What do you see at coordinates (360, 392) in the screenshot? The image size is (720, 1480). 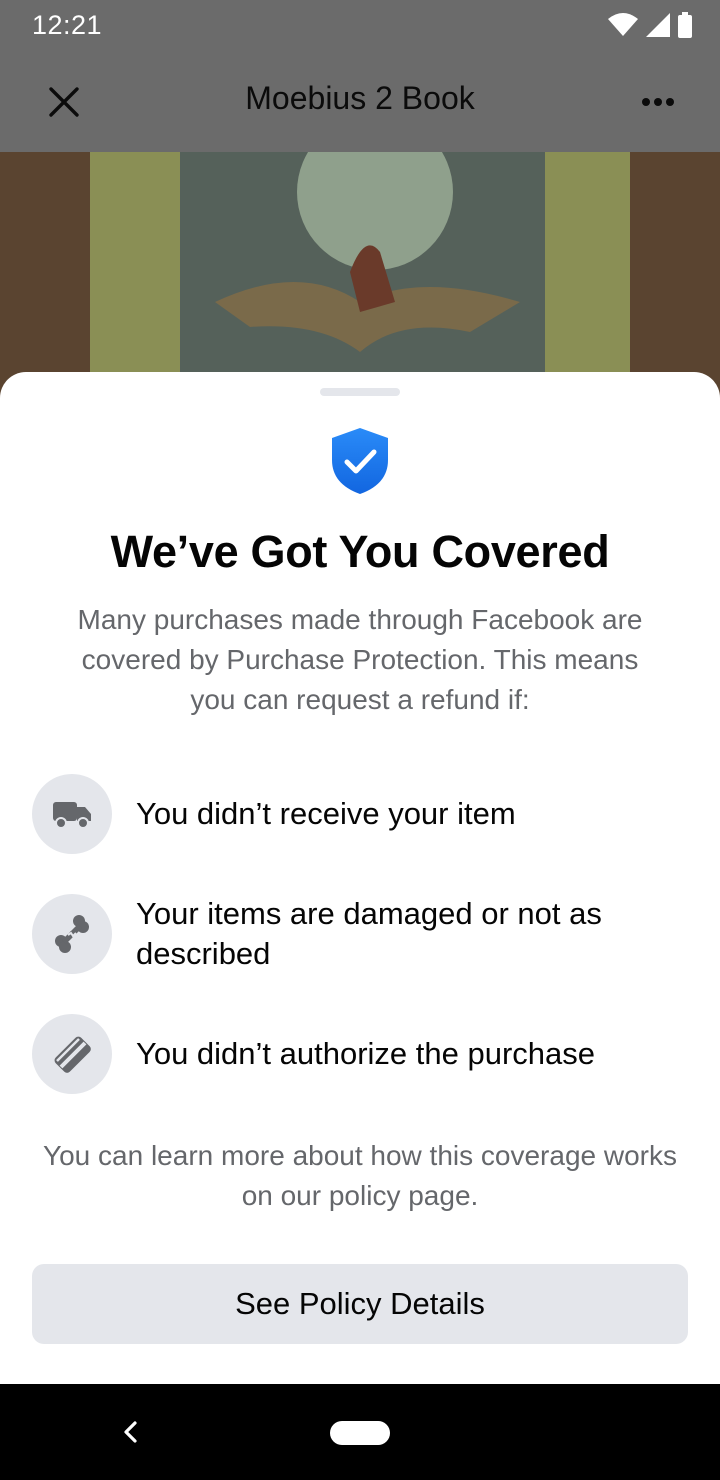 I see `drag-handle` at bounding box center [360, 392].